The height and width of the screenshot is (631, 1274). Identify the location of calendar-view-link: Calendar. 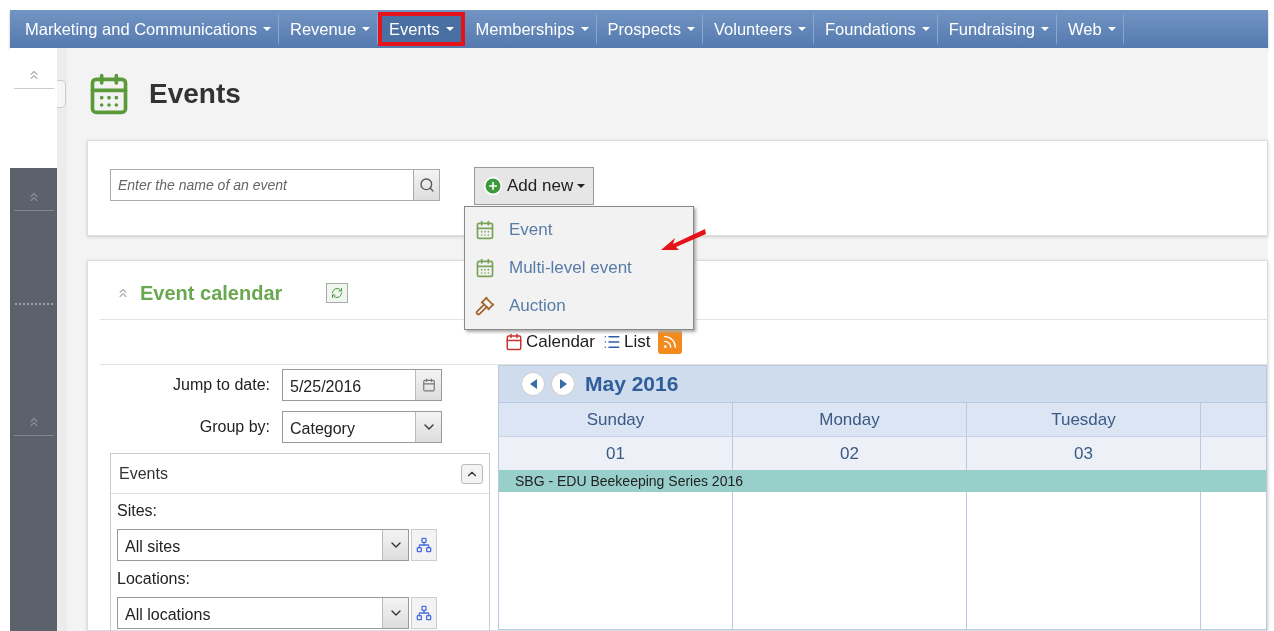
(550, 342).